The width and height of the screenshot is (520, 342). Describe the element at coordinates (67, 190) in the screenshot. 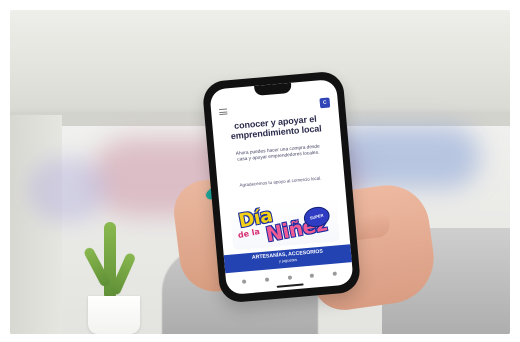

I see `blurred-lilac-background` at that location.